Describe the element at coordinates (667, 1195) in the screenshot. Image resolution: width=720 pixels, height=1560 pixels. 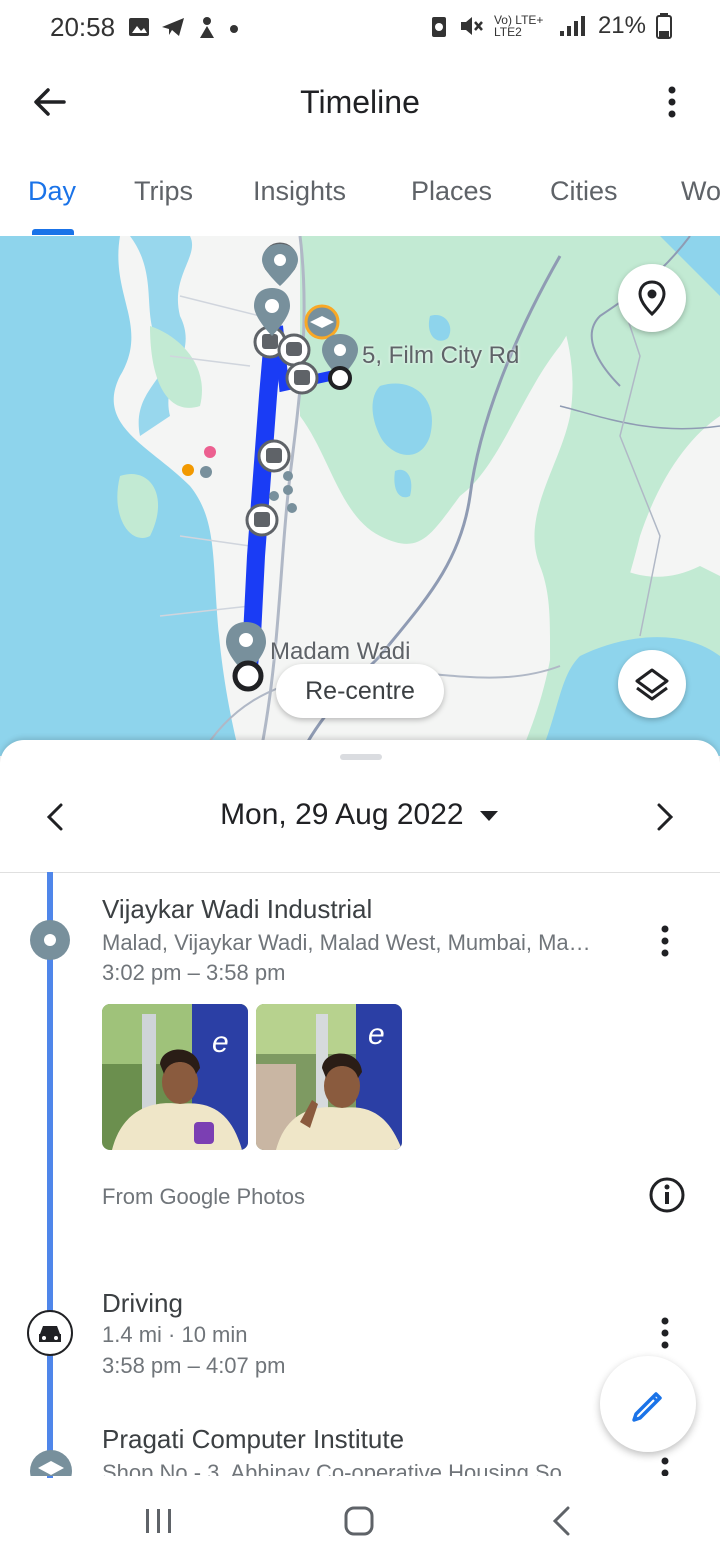
I see `info-icon` at that location.